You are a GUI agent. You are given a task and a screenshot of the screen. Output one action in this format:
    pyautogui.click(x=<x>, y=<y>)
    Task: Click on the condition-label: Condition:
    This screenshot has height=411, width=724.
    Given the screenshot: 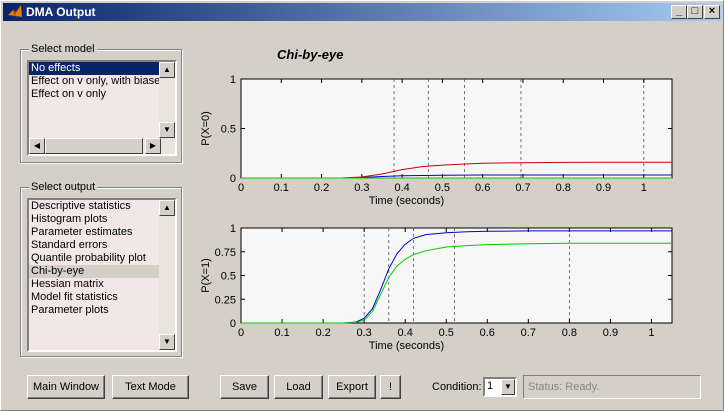 What is the action you would take?
    pyautogui.click(x=457, y=387)
    